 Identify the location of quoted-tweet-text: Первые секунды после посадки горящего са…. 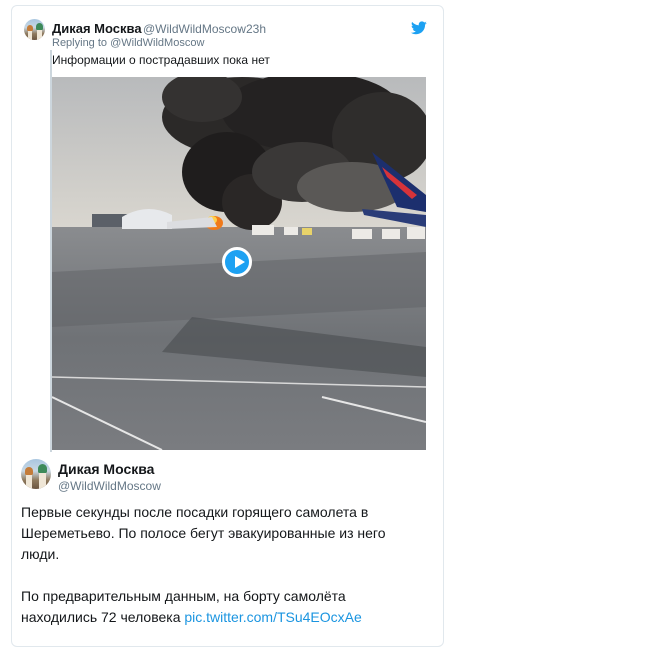
(221, 575).